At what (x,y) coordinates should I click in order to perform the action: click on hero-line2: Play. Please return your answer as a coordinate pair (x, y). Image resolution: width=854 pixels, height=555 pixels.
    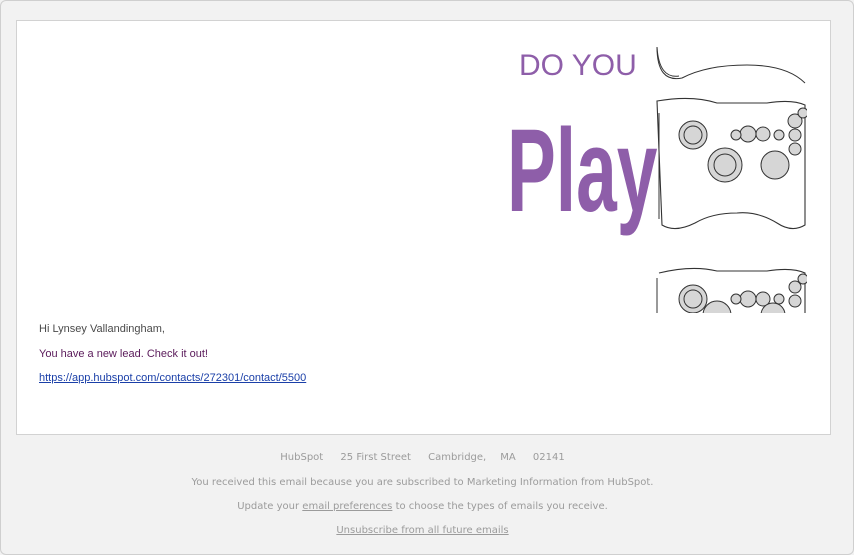
    Looking at the image, I should click on (582, 170).